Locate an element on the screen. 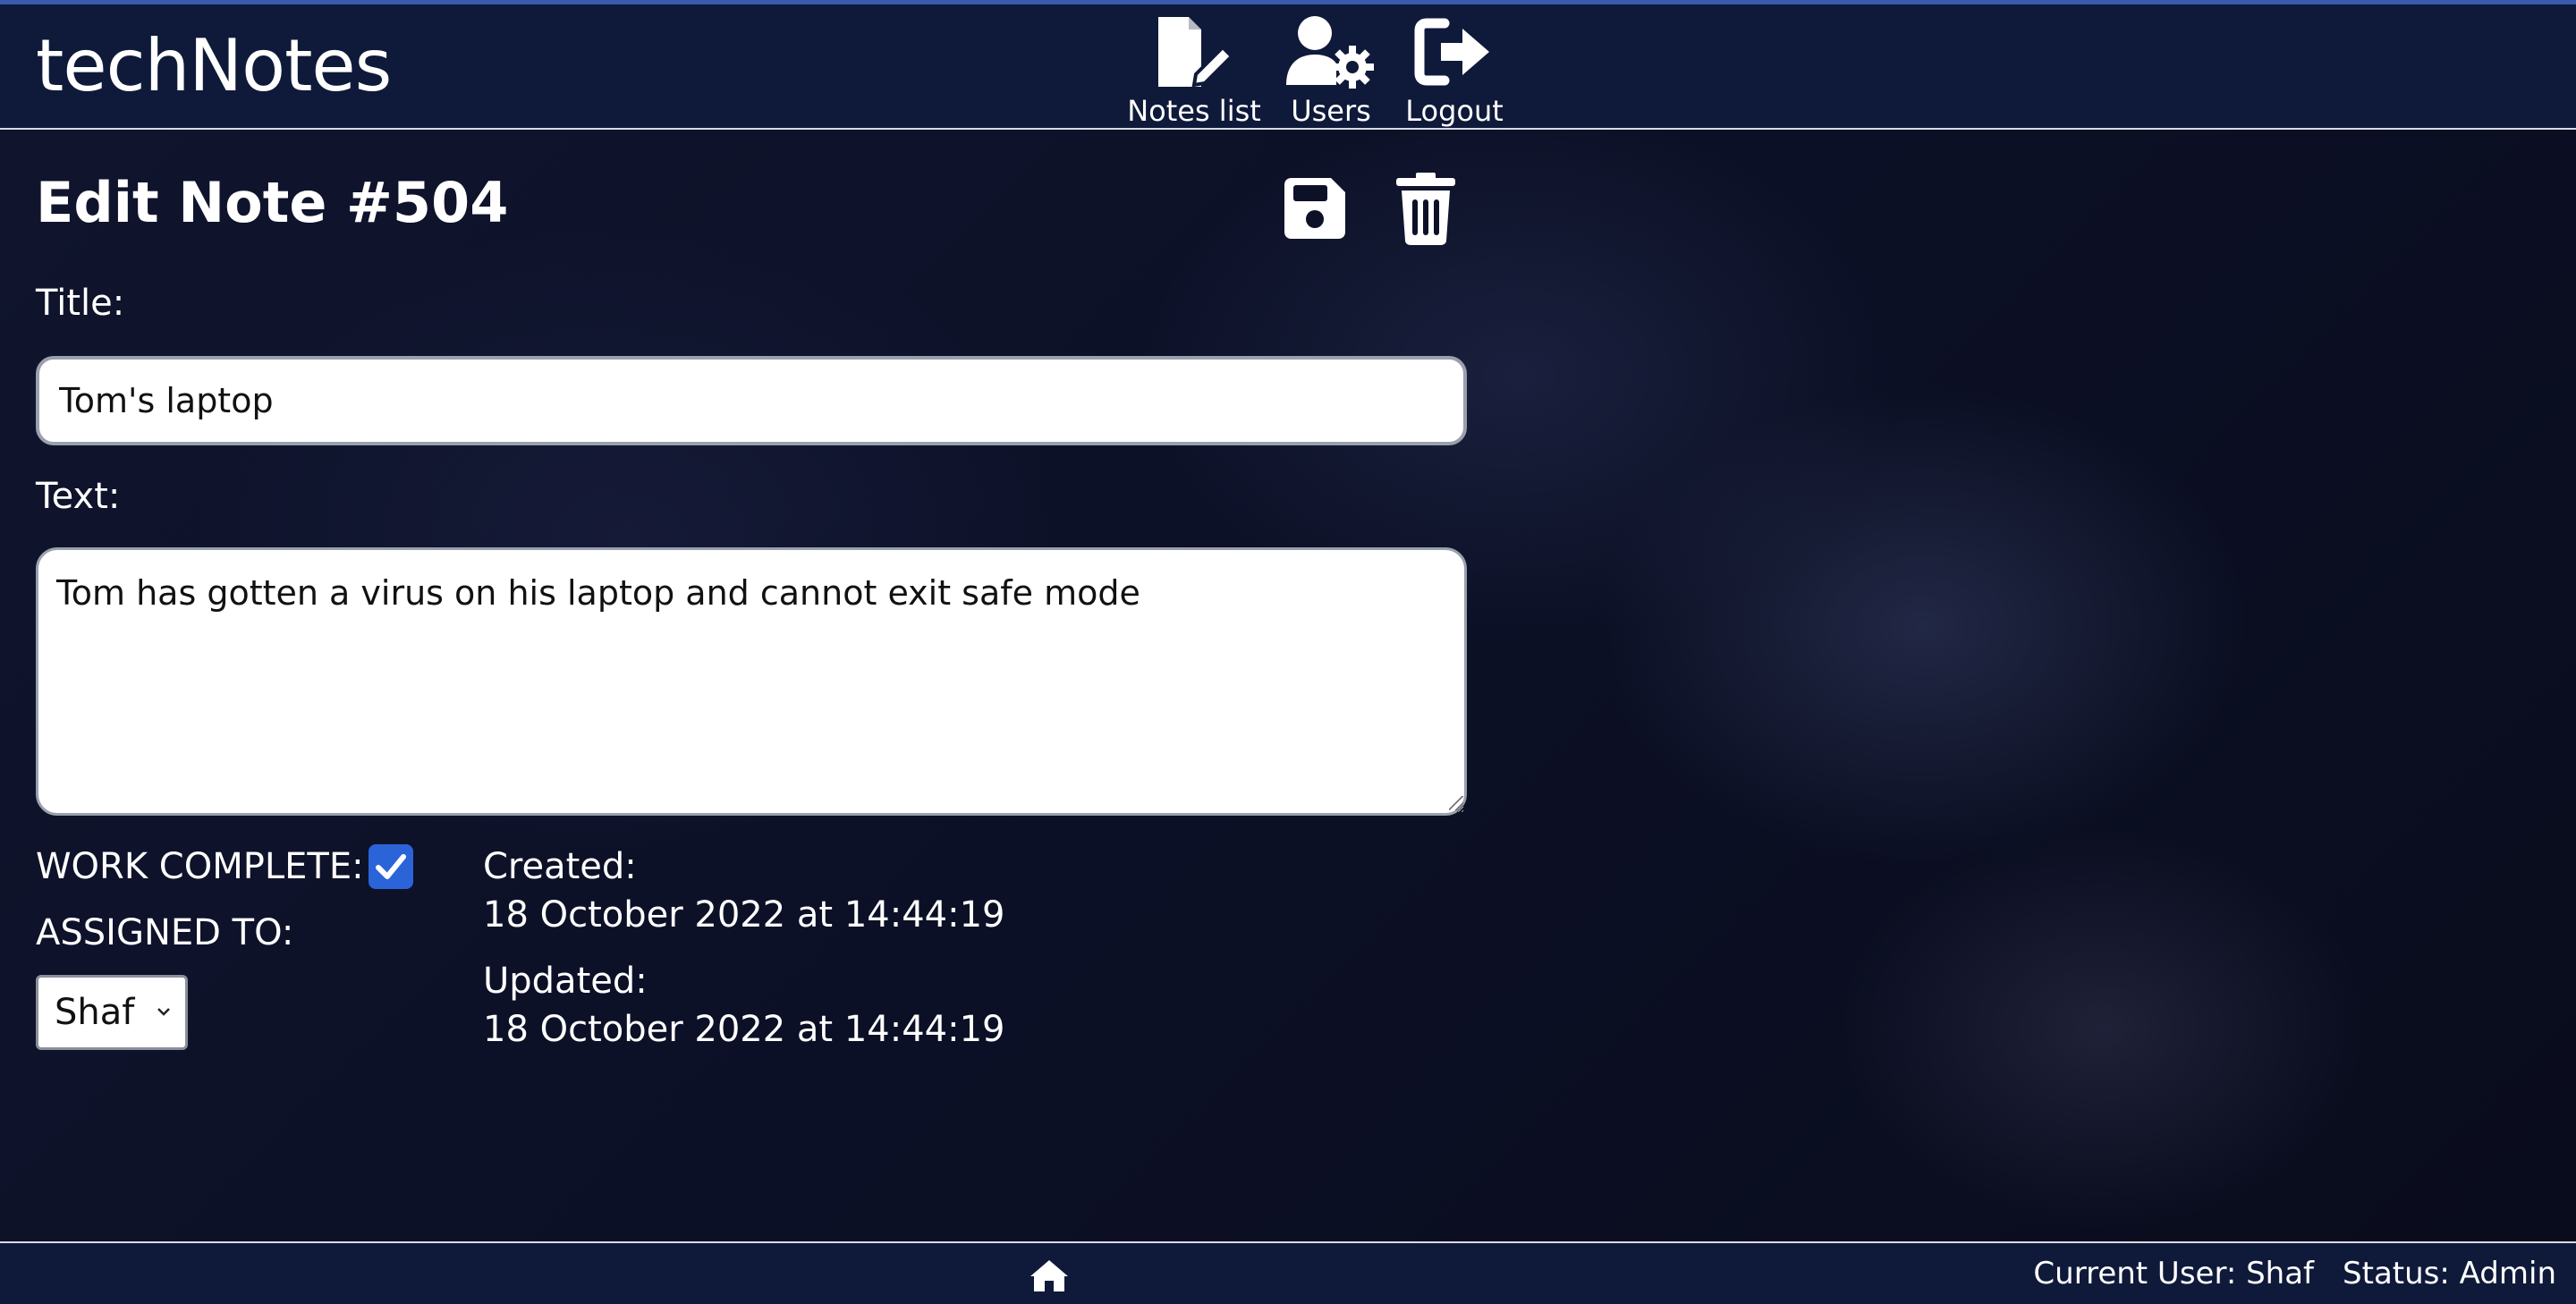 The image size is (2576, 1304). assigned-user-value: Shaf is located at coordinates (95, 1013).